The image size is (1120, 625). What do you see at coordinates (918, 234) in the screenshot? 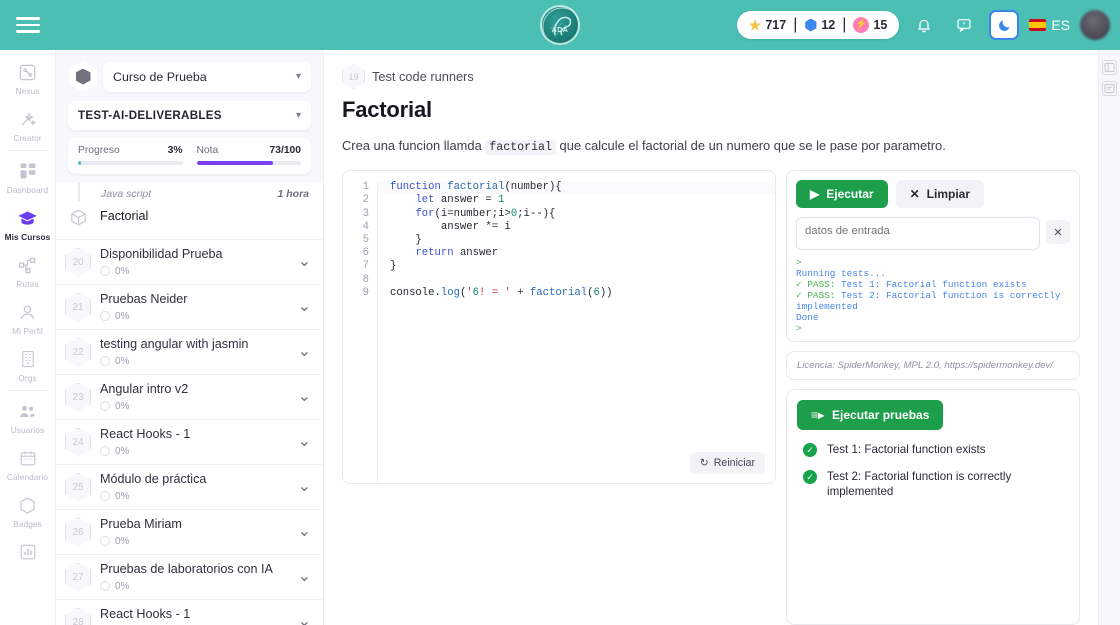
I see `stdin-input` at bounding box center [918, 234].